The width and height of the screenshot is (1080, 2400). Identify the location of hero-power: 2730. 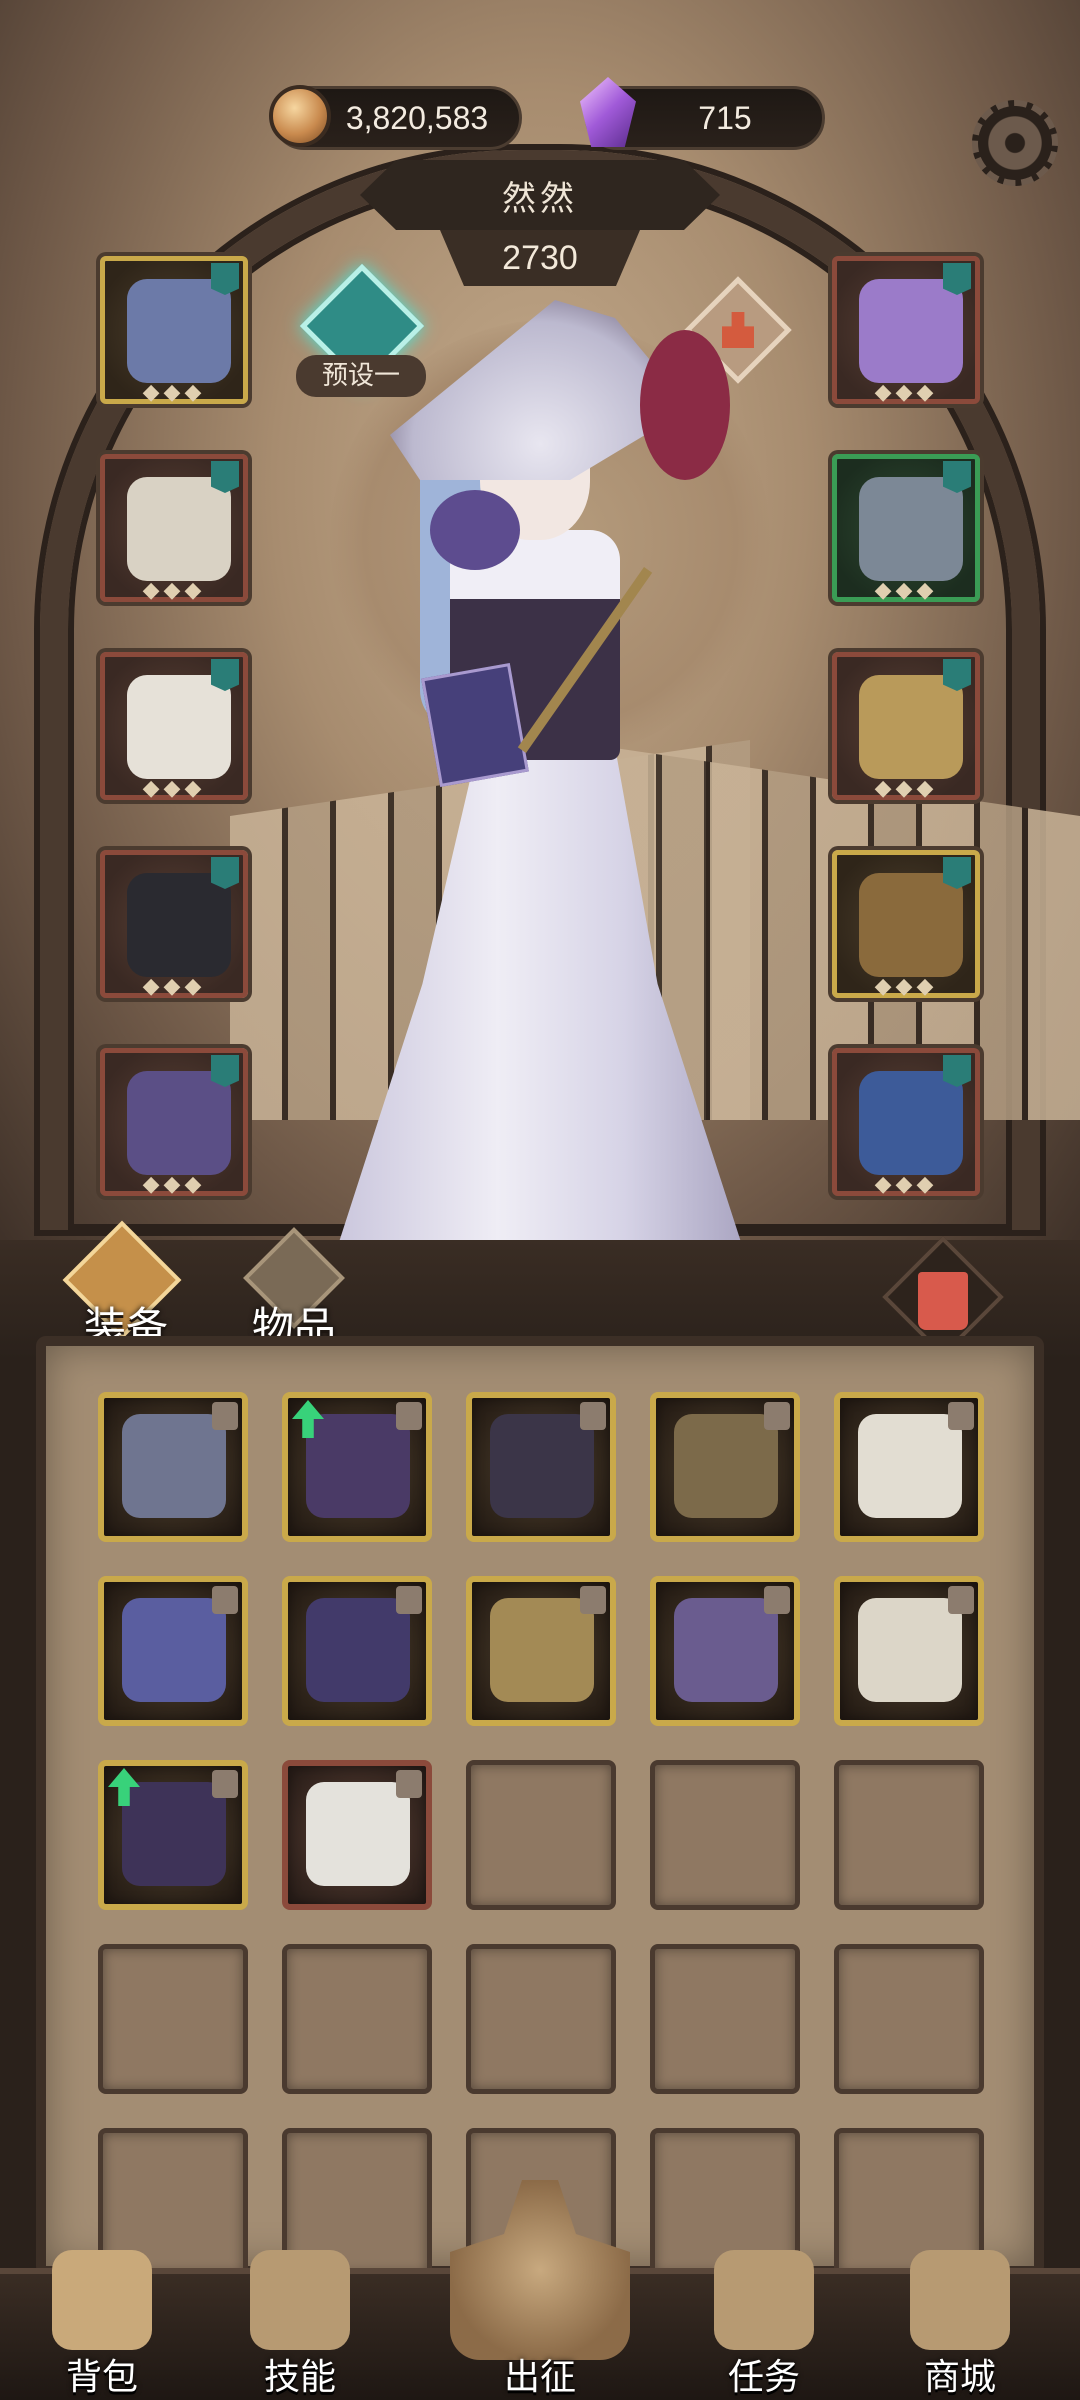
(540, 257).